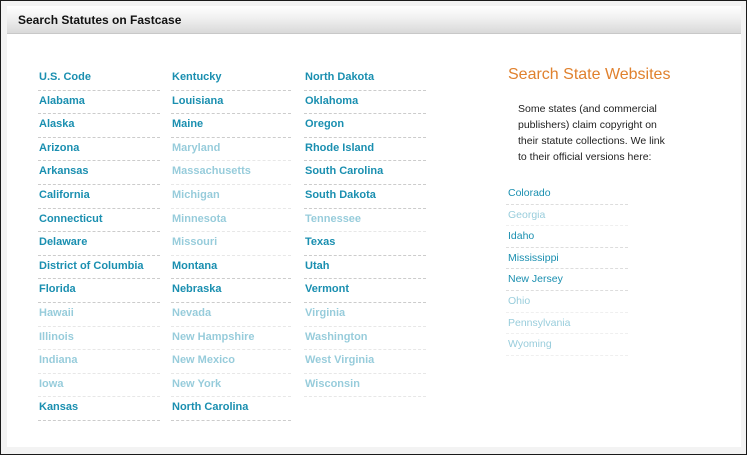  What do you see at coordinates (231, 386) in the screenshot?
I see `statute-link-new-york: New York` at bounding box center [231, 386].